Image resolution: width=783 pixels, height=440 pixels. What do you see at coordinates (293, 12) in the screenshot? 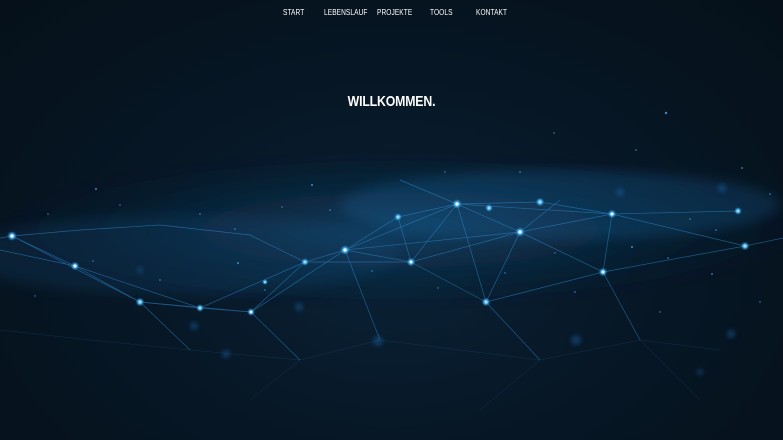
I see `nav-item-start: START` at bounding box center [293, 12].